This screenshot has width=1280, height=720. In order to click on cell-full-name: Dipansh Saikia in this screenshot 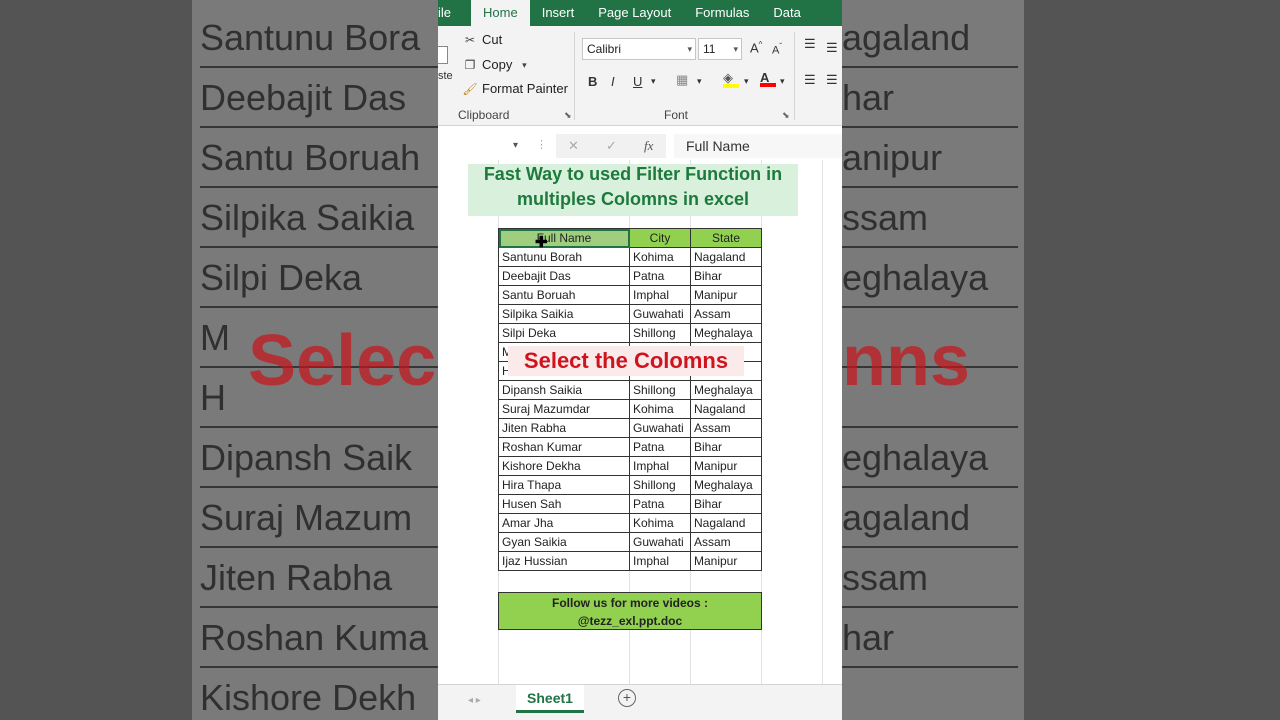, I will do `click(564, 390)`.